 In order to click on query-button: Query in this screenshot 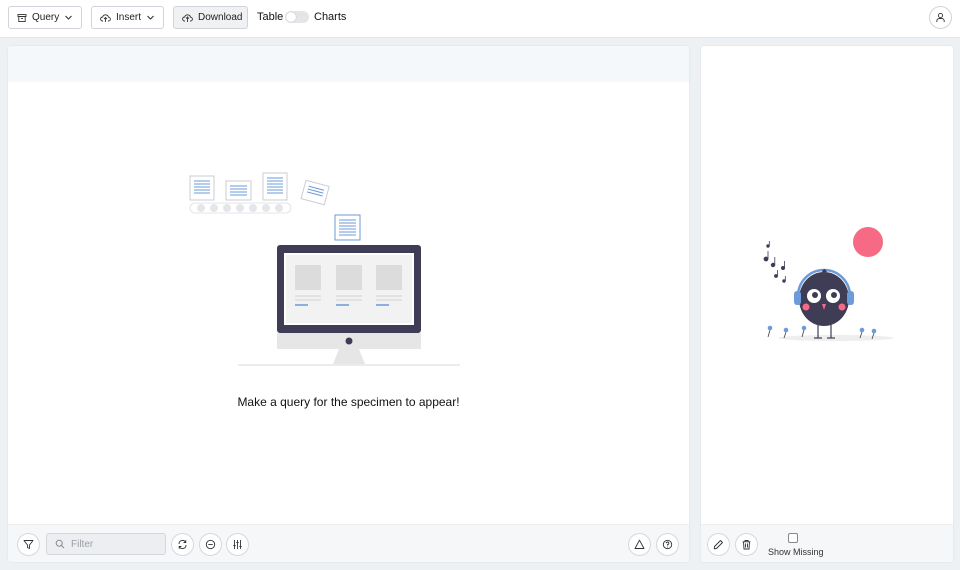, I will do `click(45, 17)`.